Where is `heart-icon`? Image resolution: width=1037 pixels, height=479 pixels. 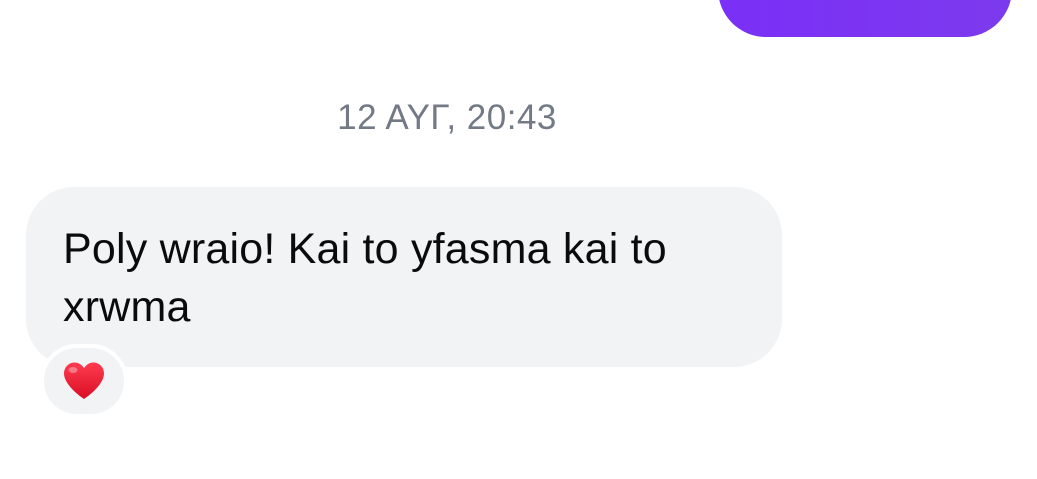 heart-icon is located at coordinates (84, 380).